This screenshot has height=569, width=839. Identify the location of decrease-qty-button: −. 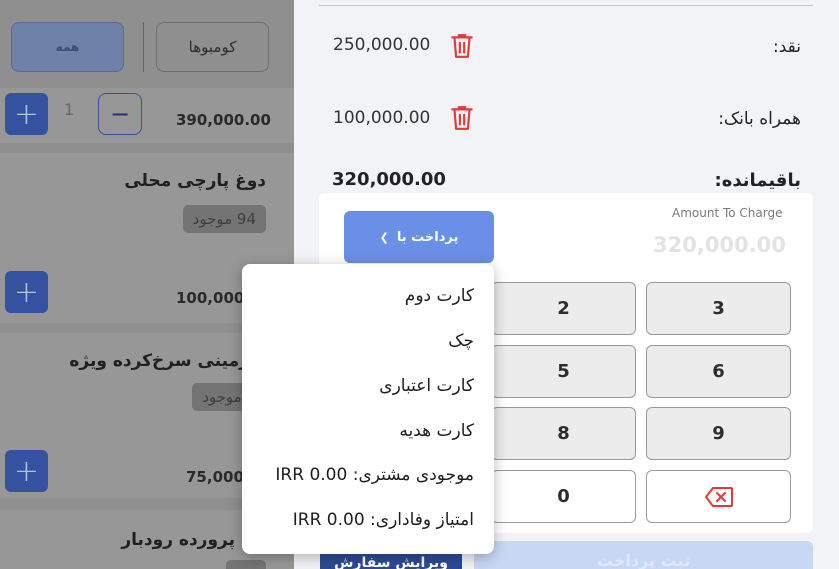
(120, 114).